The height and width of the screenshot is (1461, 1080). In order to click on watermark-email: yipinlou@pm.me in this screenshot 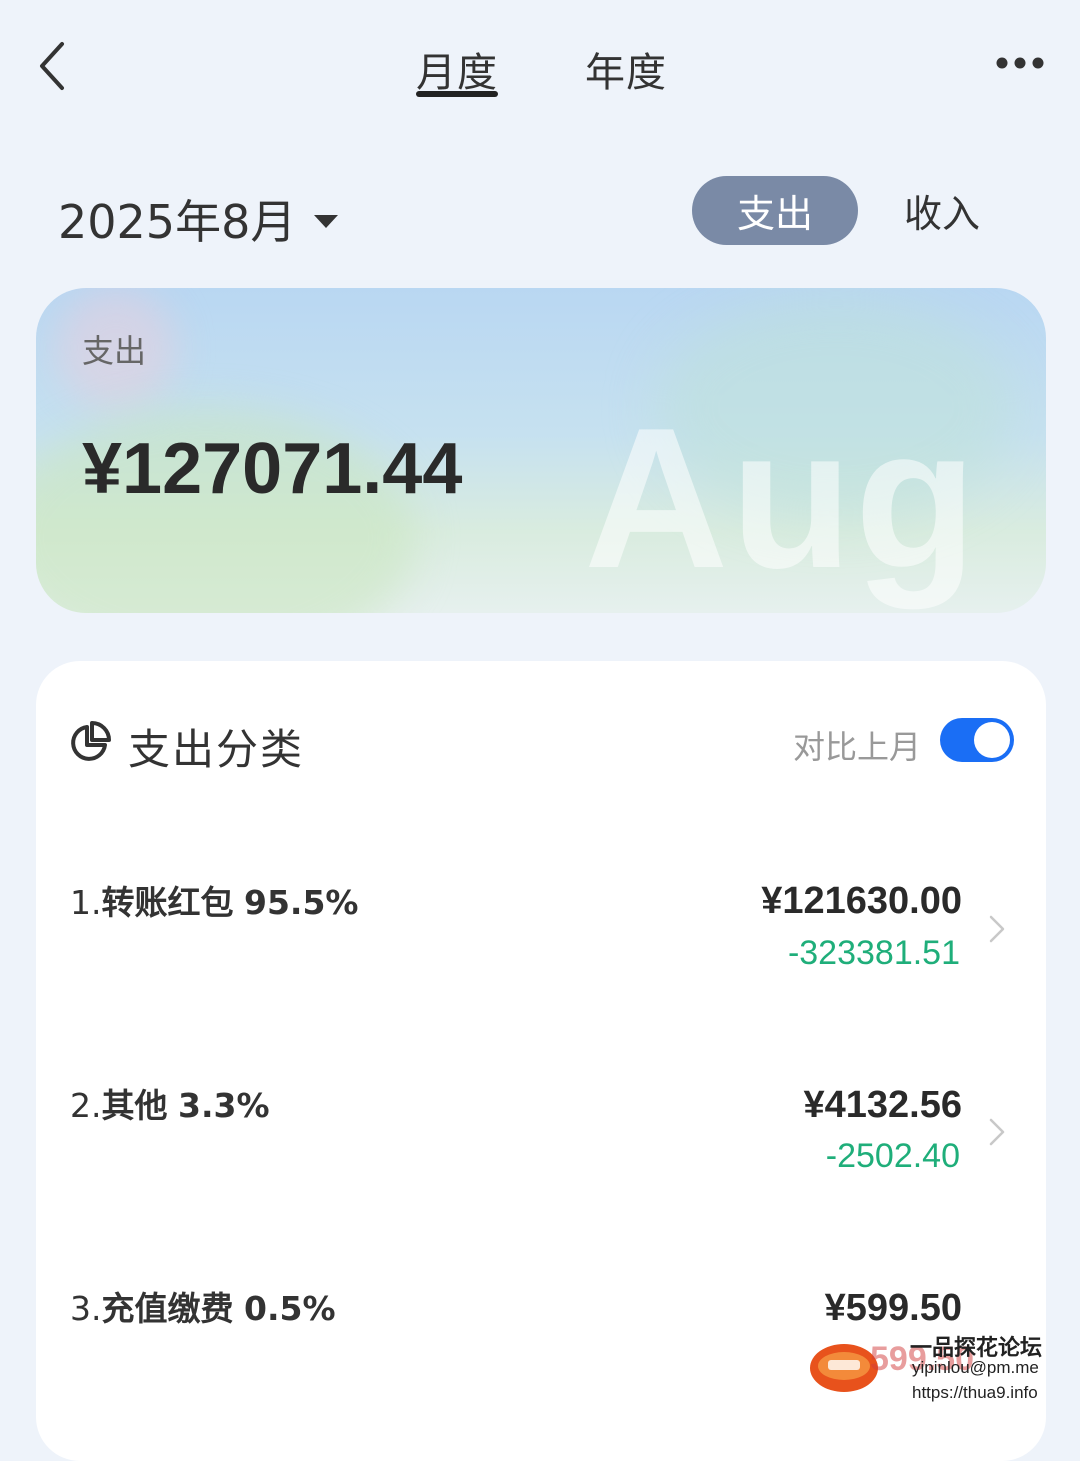, I will do `click(975, 1367)`.